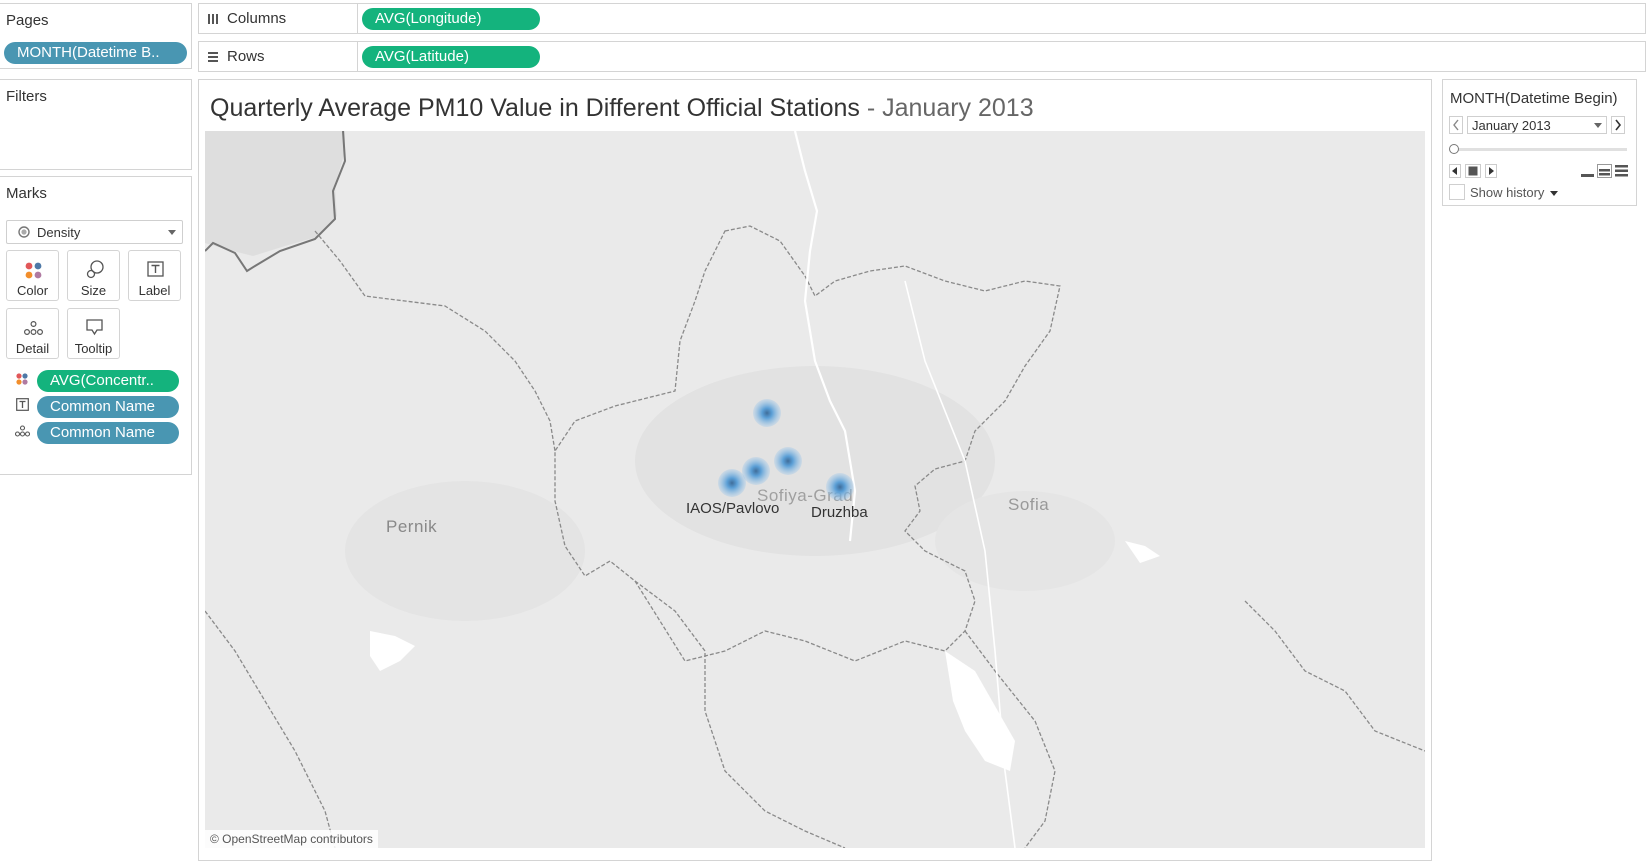 The width and height of the screenshot is (1650, 864). What do you see at coordinates (257, 18) in the screenshot?
I see `columns-label: Columns` at bounding box center [257, 18].